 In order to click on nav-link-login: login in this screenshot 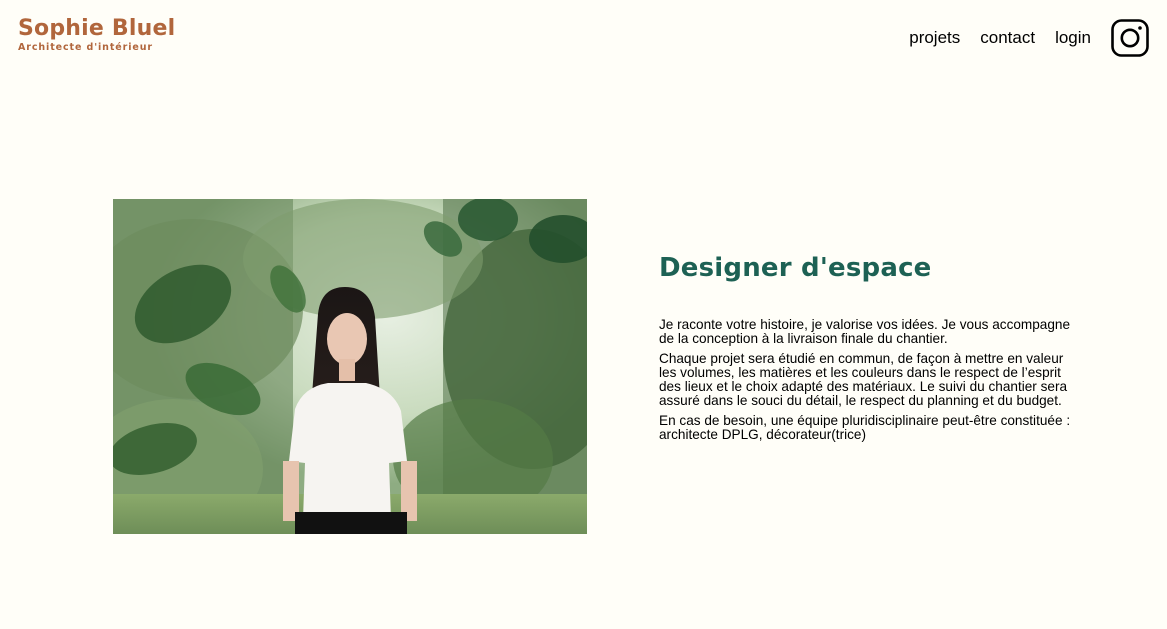, I will do `click(1073, 38)`.